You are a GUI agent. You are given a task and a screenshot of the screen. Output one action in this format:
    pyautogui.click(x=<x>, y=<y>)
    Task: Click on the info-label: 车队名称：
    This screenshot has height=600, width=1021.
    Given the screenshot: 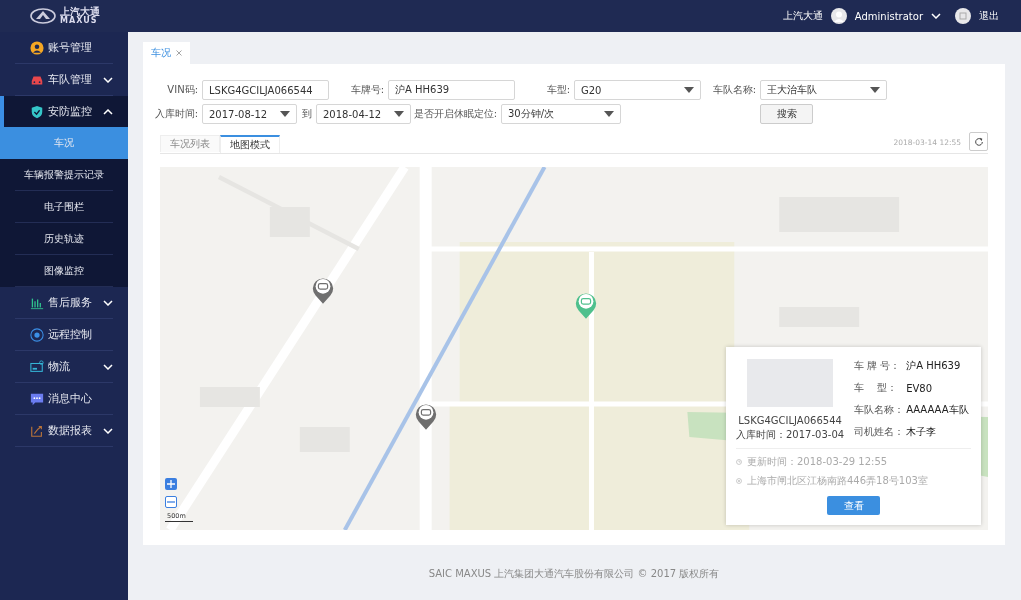 What is the action you would take?
    pyautogui.click(x=880, y=410)
    